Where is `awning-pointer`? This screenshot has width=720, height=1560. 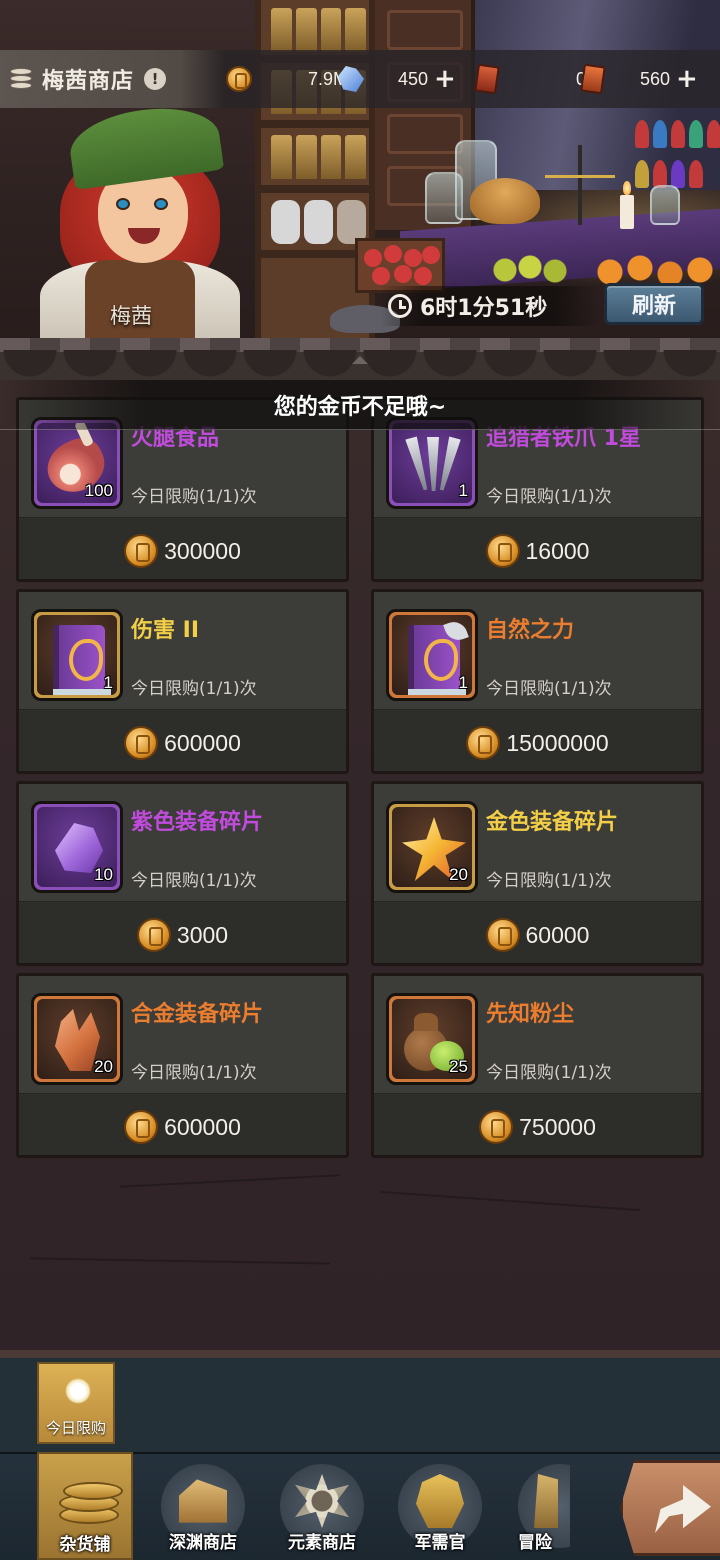 awning-pointer is located at coordinates (360, 360).